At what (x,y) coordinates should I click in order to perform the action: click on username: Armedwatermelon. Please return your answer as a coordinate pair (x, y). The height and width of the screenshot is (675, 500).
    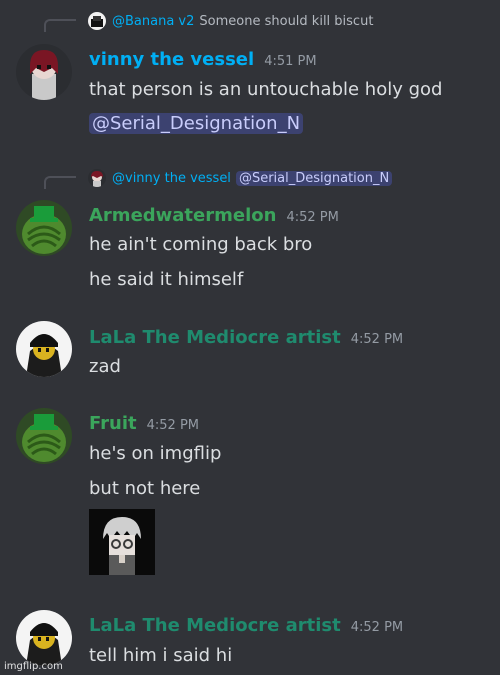
    Looking at the image, I should click on (182, 215).